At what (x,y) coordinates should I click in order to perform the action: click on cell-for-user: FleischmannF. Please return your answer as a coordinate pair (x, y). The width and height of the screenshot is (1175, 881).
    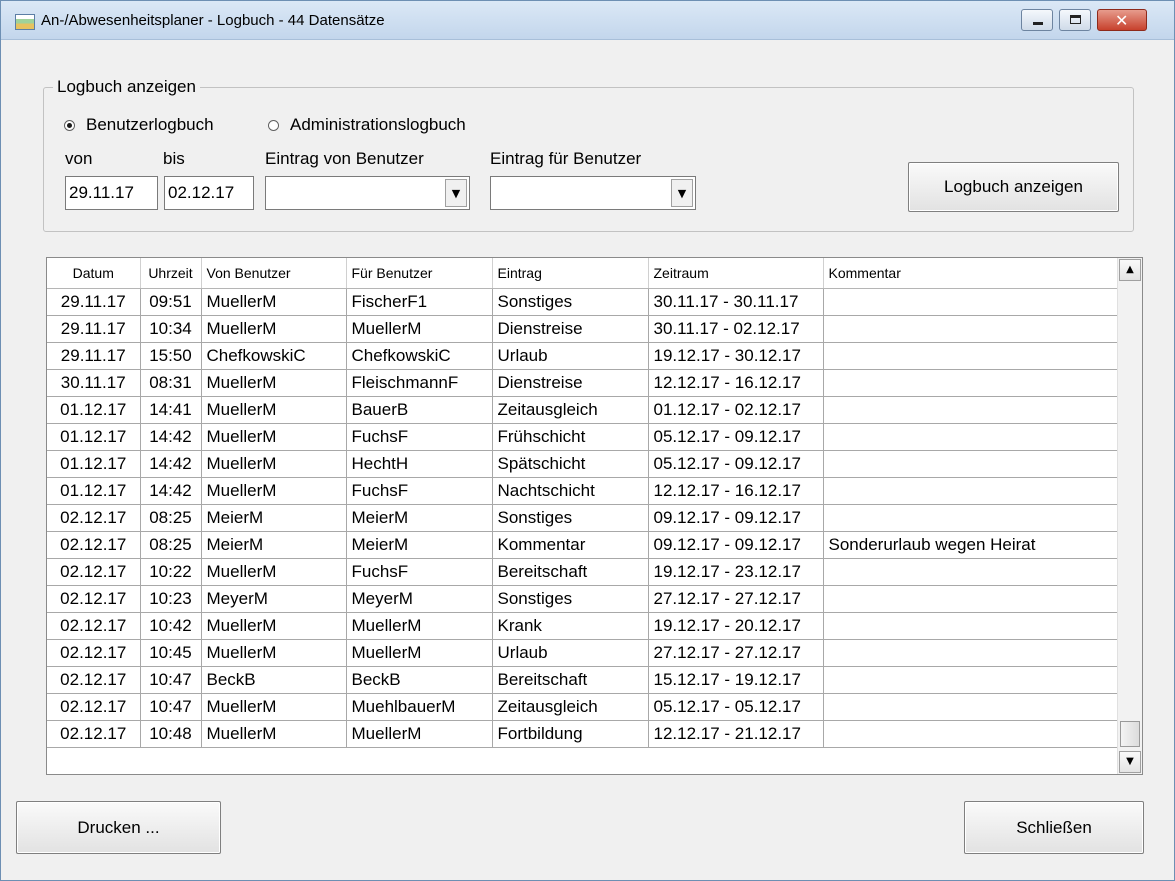
    Looking at the image, I should click on (419, 383).